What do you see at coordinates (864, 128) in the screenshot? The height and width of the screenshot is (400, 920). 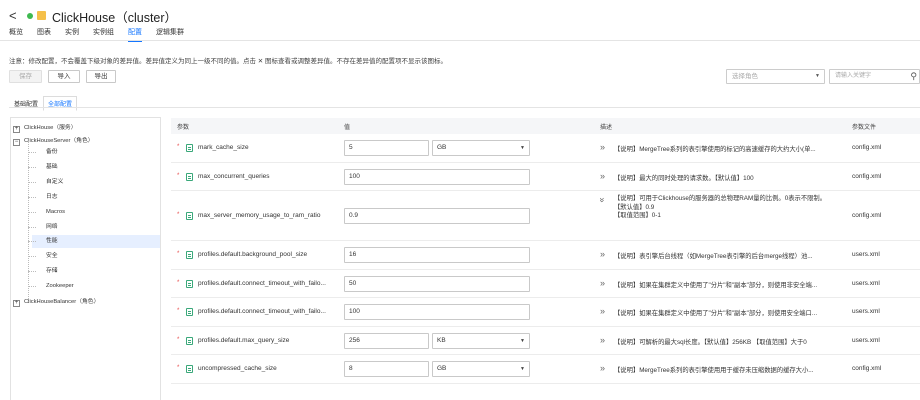 I see `column-header-file: 参数文件` at bounding box center [864, 128].